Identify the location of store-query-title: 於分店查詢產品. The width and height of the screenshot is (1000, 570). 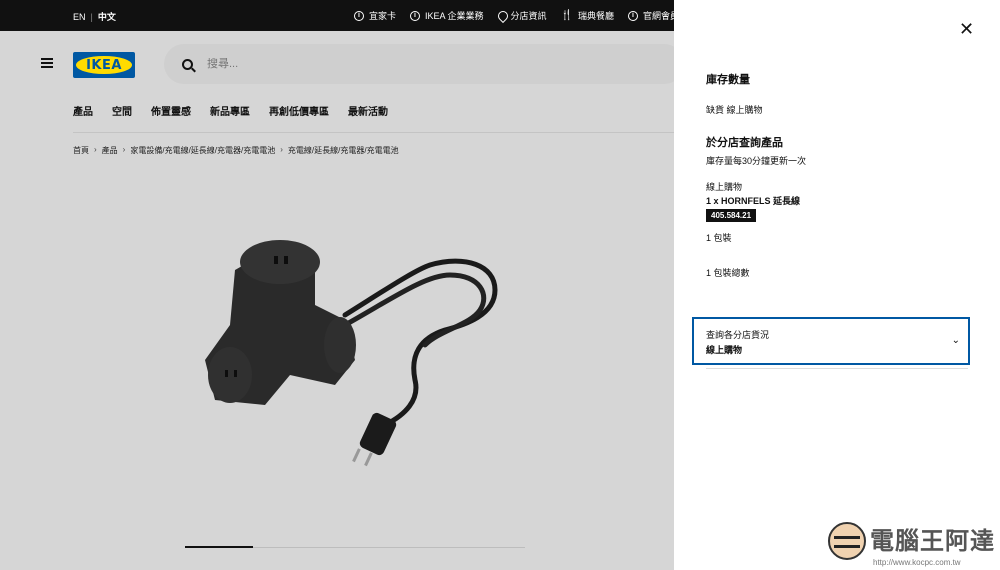
(744, 143).